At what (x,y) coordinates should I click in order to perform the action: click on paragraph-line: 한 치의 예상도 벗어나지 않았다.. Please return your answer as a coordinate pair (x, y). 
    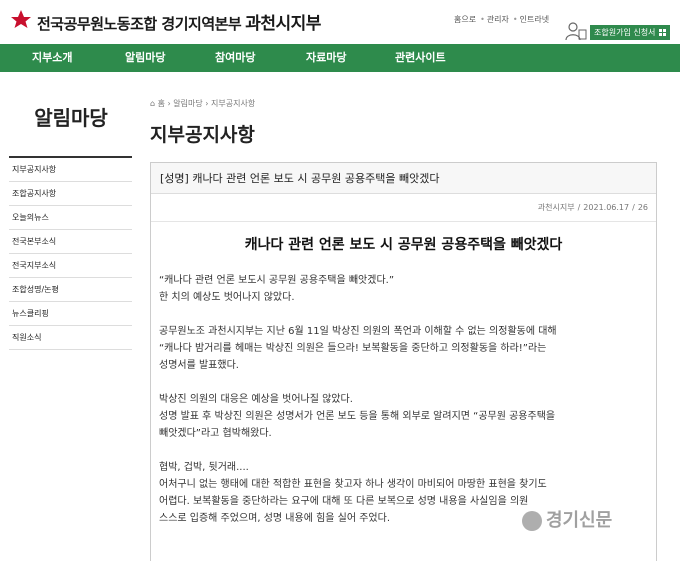
    Looking at the image, I should click on (227, 297).